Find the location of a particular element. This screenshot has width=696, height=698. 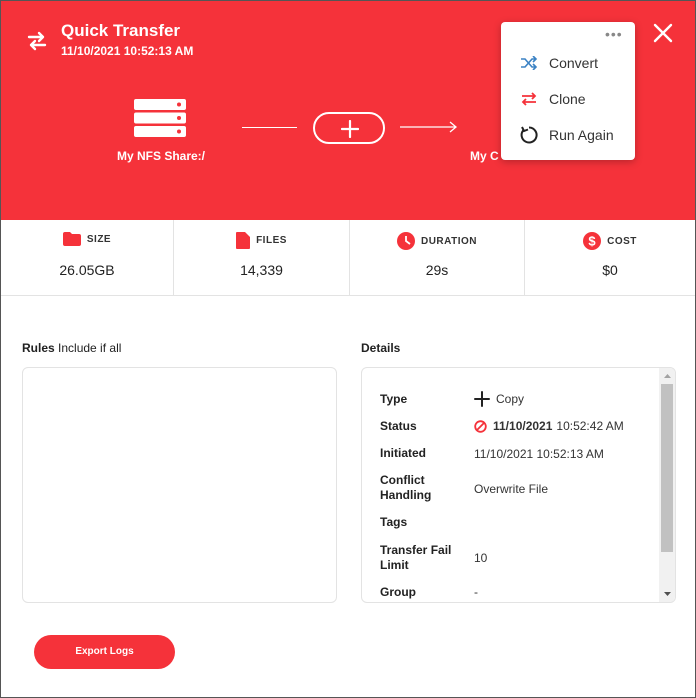

stat-label: SIZE is located at coordinates (99, 239).